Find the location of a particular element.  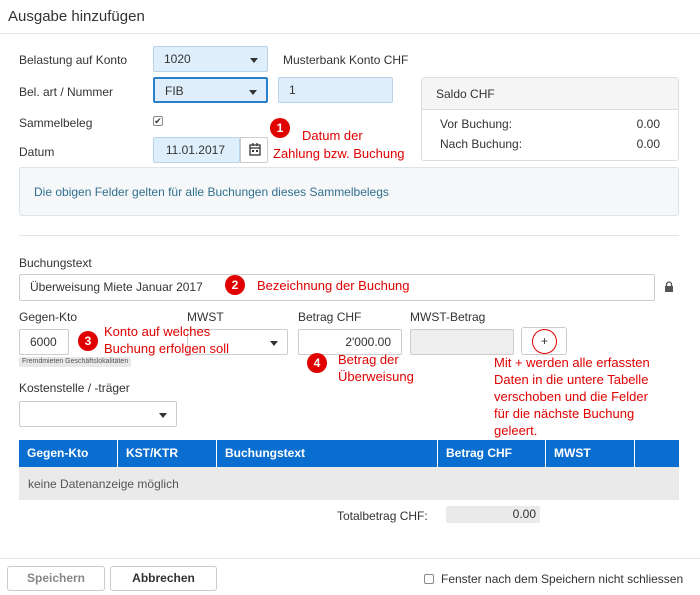

col-kst-ktr: KST/KTR is located at coordinates (167, 453).